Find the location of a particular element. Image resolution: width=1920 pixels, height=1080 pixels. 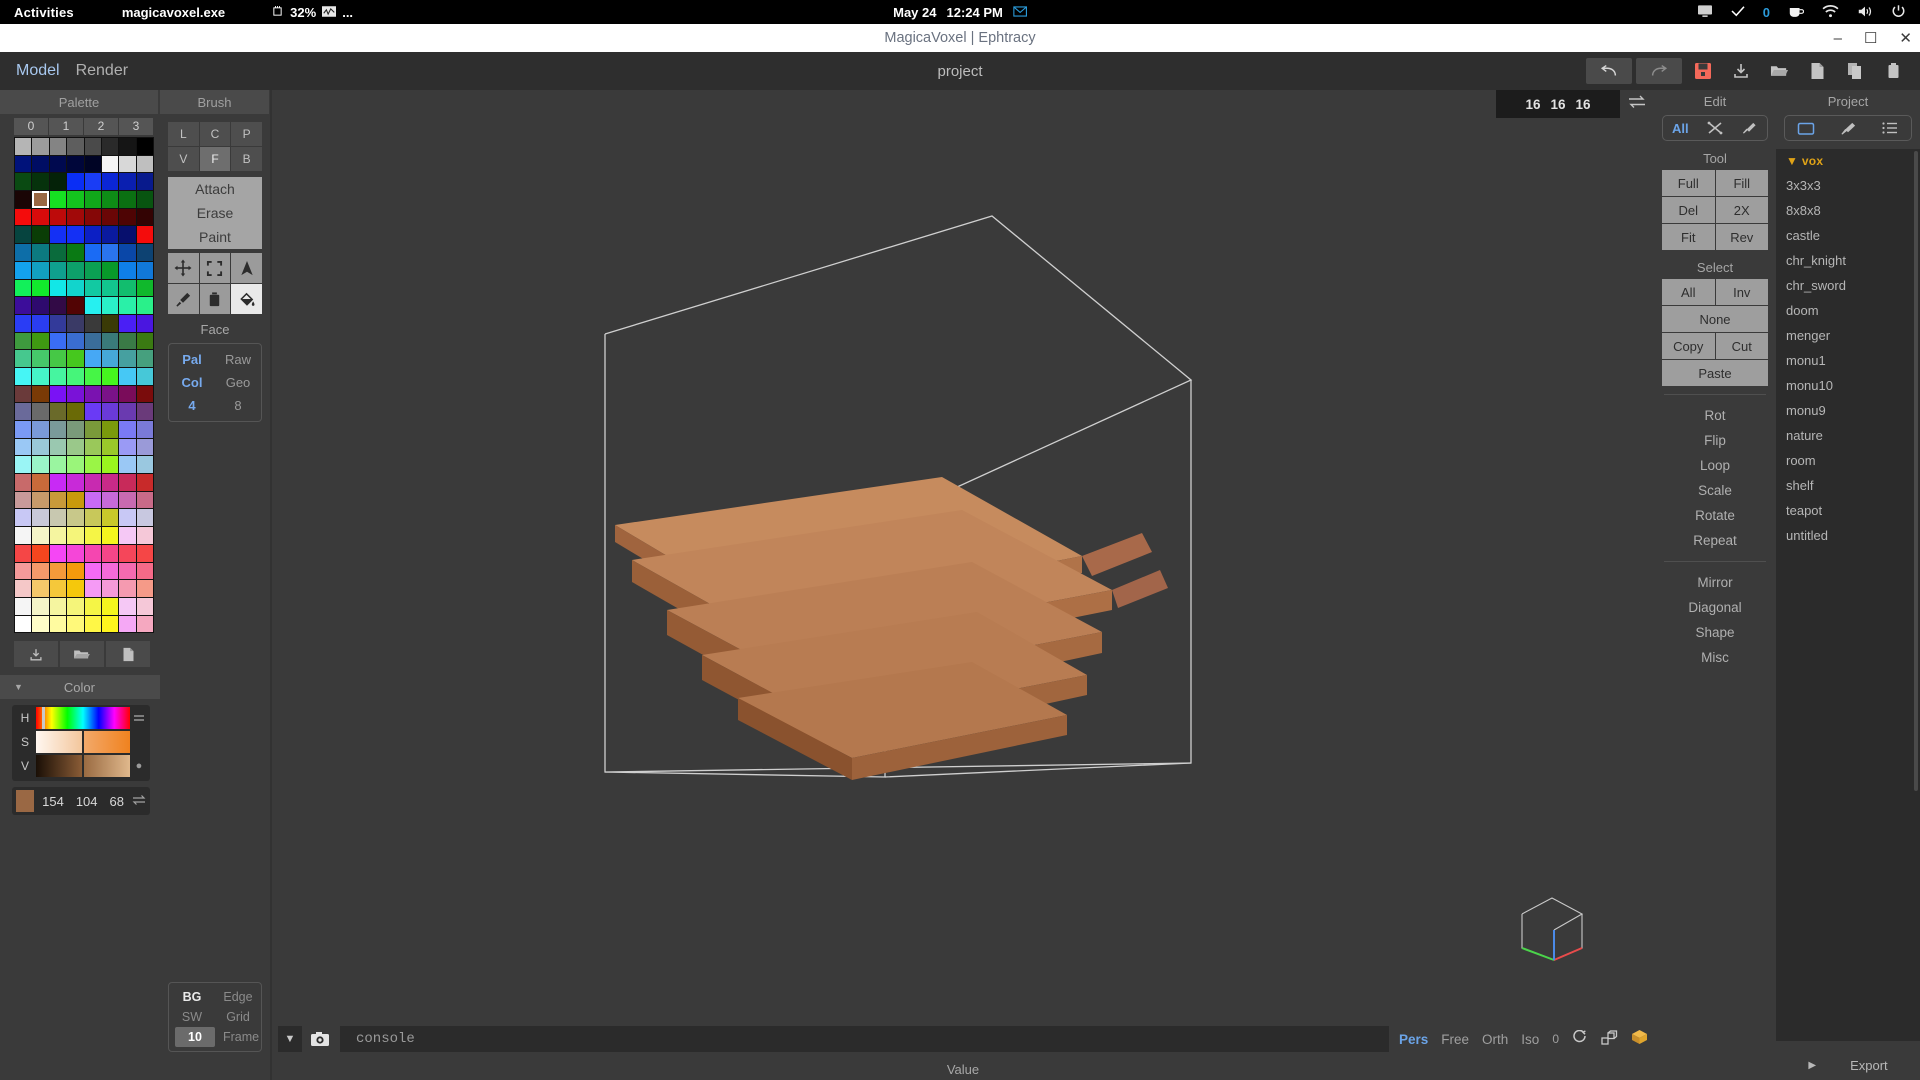

minimize-button: – is located at coordinates (1838, 38).